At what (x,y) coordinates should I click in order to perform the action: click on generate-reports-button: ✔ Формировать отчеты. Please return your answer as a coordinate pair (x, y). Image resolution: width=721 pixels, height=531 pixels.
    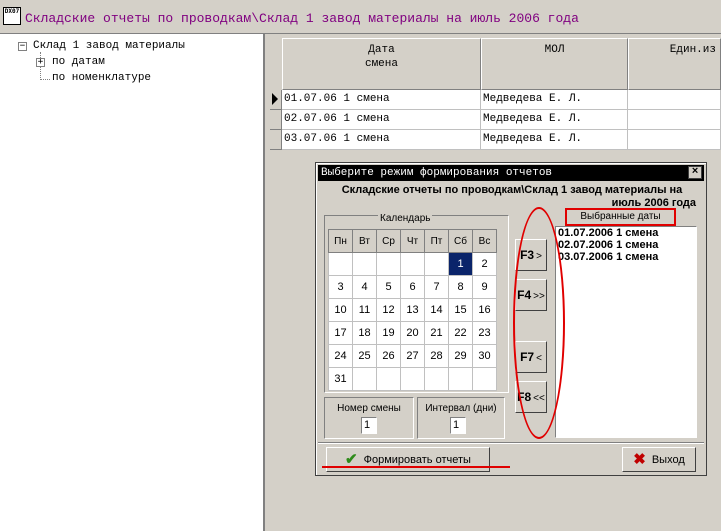
    Looking at the image, I should click on (408, 459).